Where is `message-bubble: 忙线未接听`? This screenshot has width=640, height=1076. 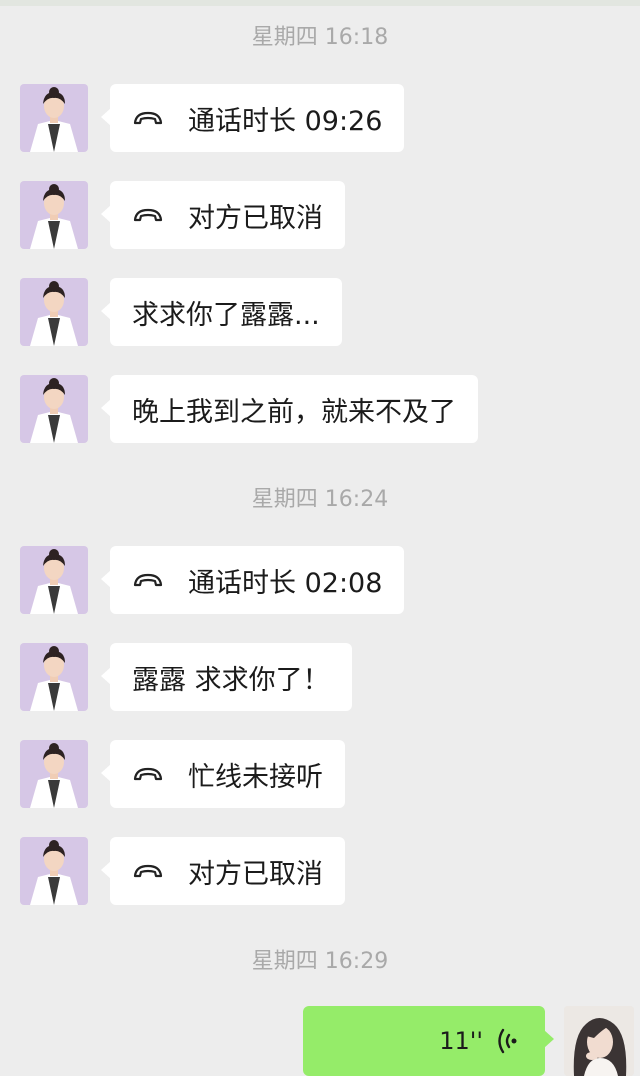
message-bubble: 忙线未接听 is located at coordinates (223, 774).